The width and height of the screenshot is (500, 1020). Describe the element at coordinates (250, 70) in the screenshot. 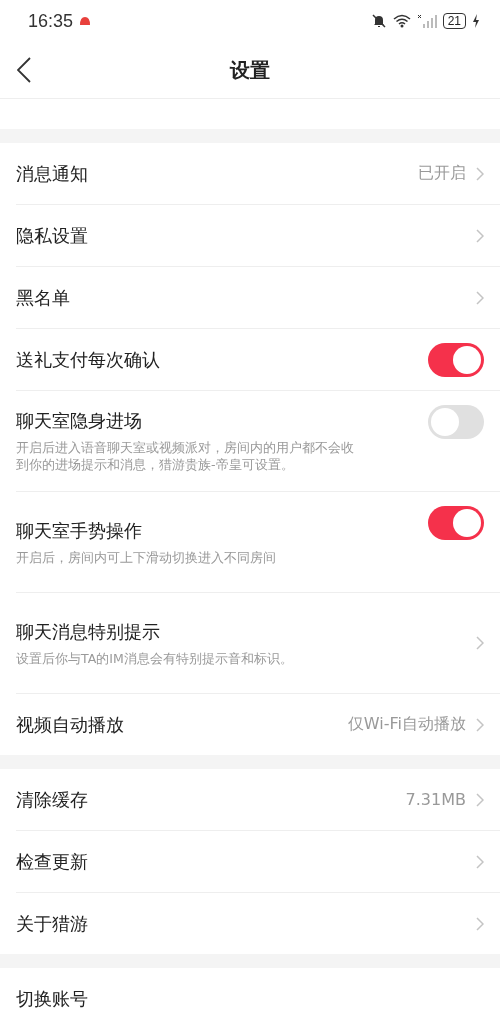

I see `page-title: 设置` at that location.